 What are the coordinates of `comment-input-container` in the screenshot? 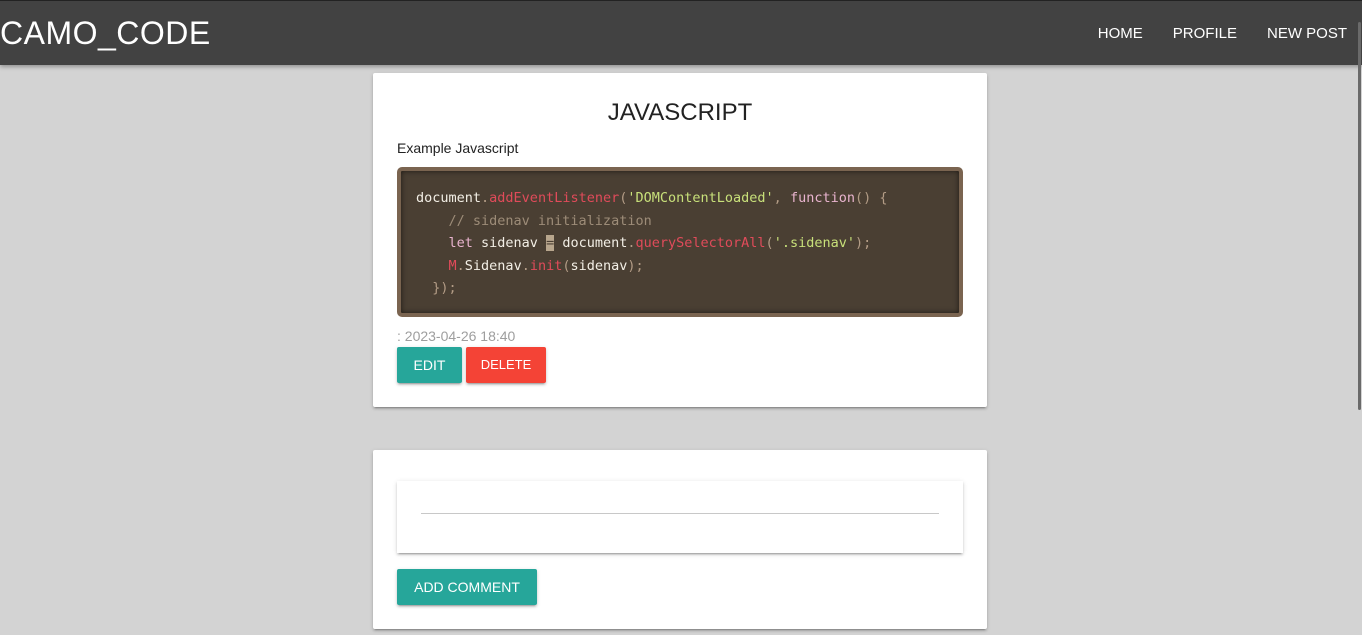 It's located at (680, 517).